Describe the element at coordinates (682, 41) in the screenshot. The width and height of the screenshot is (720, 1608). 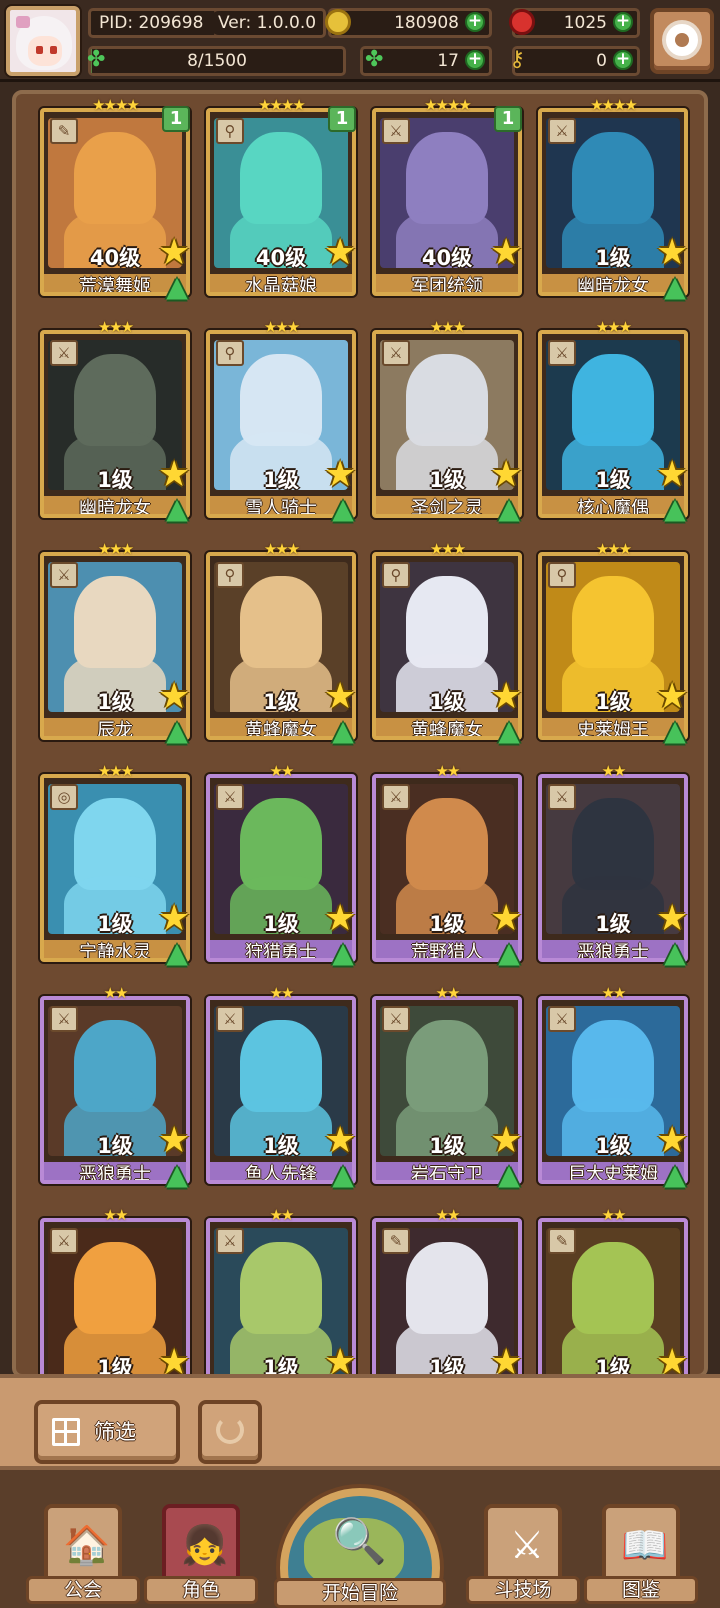
I see `settings-button` at that location.